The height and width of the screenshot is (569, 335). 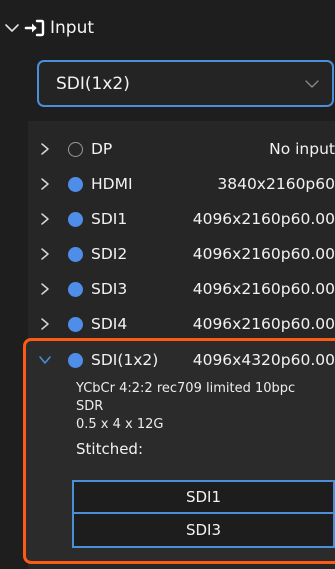 What do you see at coordinates (181, 360) in the screenshot?
I see `input-row-sdi-1x2: SDI(1x2) 4096x4320p60.00` at bounding box center [181, 360].